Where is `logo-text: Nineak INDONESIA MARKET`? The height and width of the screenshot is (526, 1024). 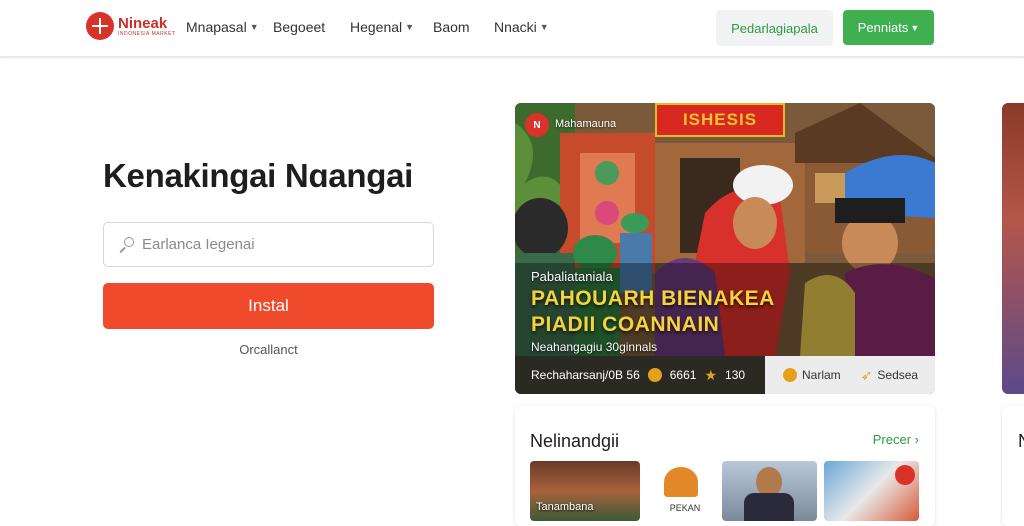
logo-text: Nineak INDONESIA MARKET is located at coordinates (146, 26).